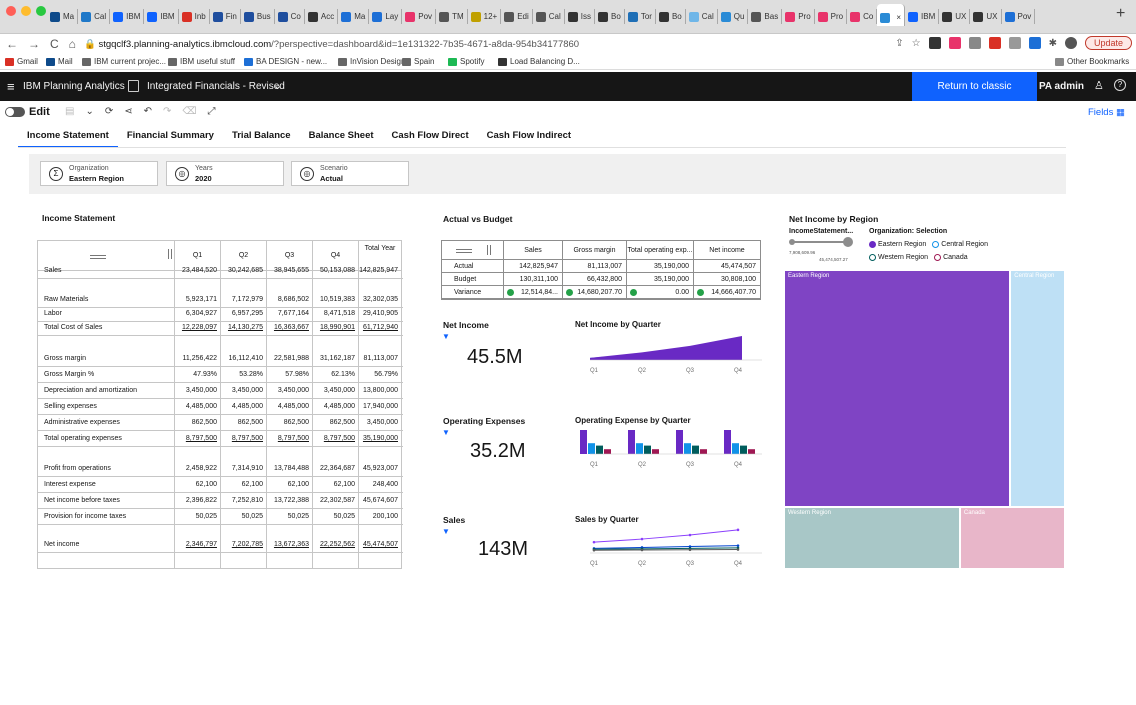 Image resolution: width=1136 pixels, height=705 pixels. I want to click on line-series, so click(666, 536).